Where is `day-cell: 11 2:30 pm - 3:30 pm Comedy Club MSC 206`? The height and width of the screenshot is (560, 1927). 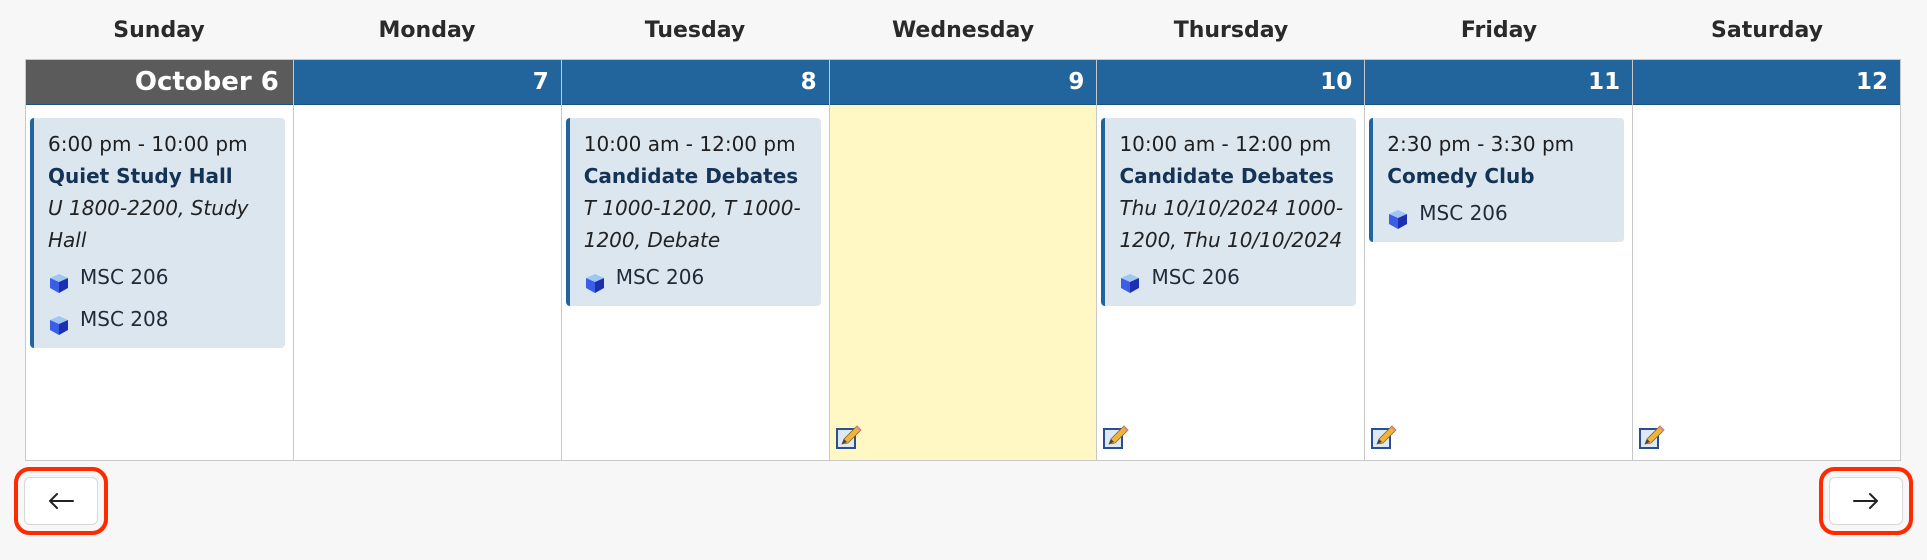 day-cell: 11 2:30 pm - 3:30 pm Comedy Club MSC 206 is located at coordinates (1498, 260).